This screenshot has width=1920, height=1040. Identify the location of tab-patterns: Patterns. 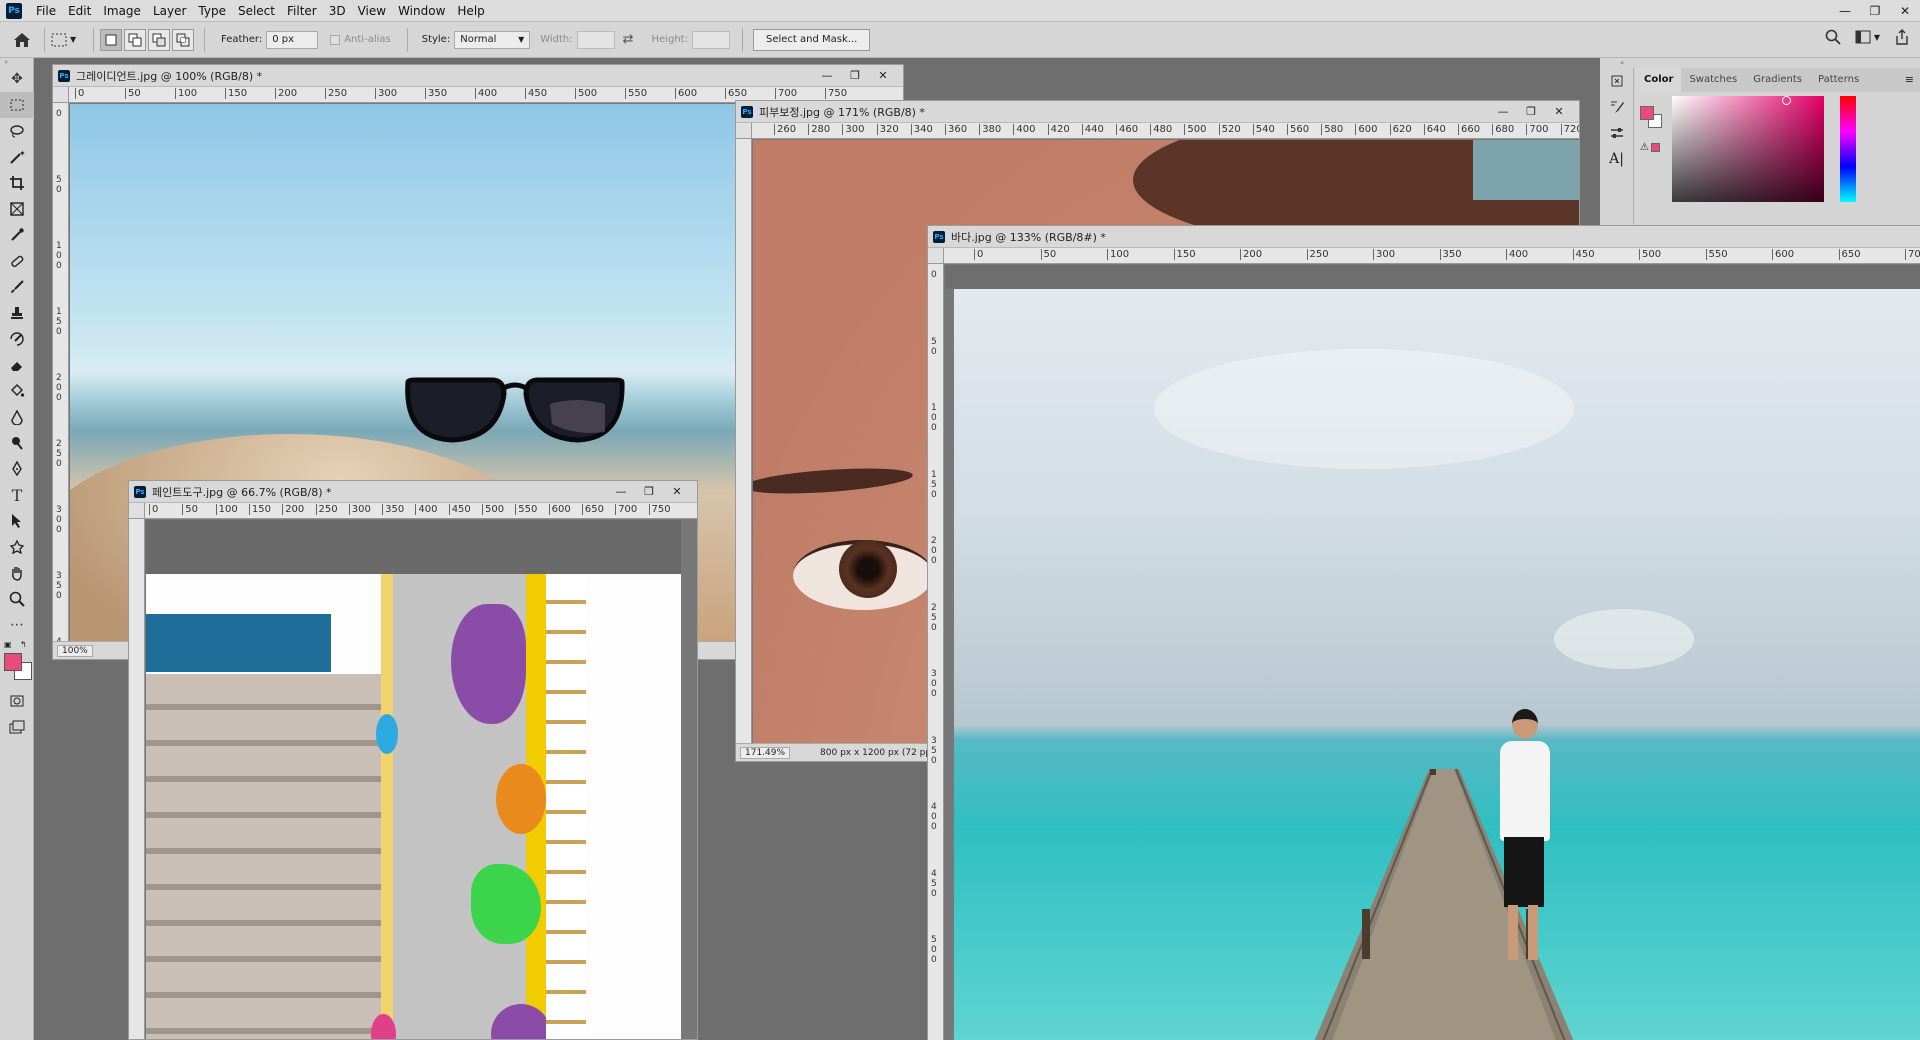
(1838, 80).